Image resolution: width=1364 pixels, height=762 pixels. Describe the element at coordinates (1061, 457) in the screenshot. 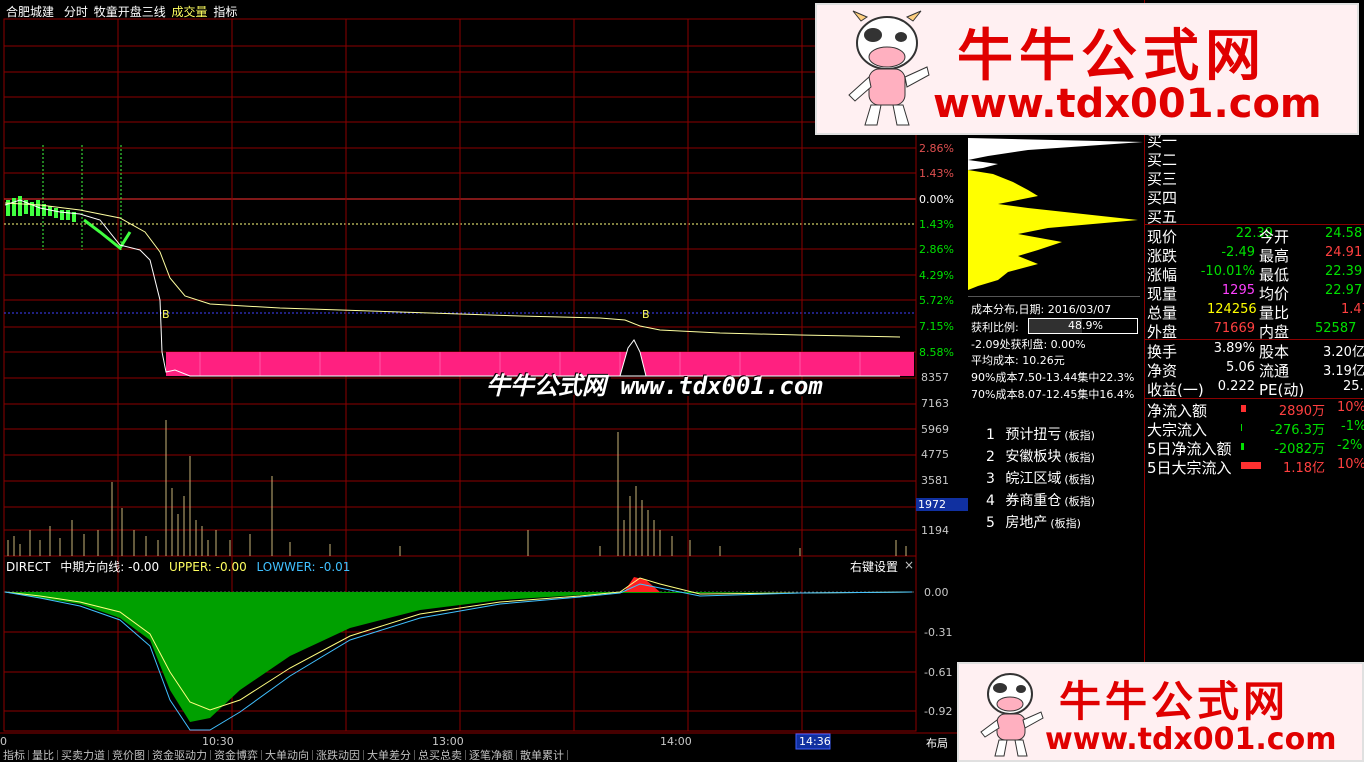

I see `sector-item: 2 安徽板块 (板指)` at that location.